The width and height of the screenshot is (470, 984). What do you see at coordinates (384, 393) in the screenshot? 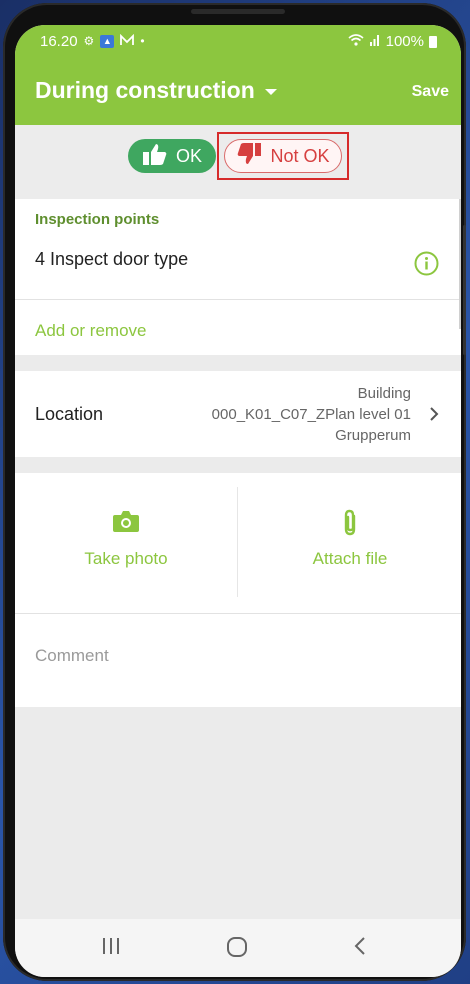
I see `location-line-building: Building` at bounding box center [384, 393].